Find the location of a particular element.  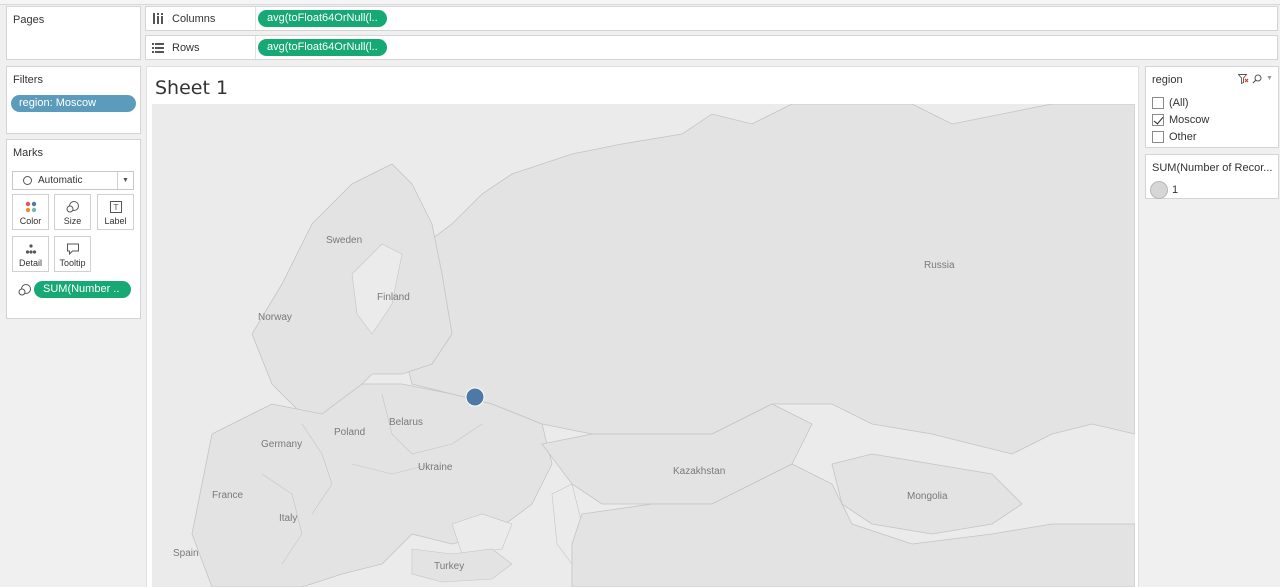

circle-icon is located at coordinates (27, 180).